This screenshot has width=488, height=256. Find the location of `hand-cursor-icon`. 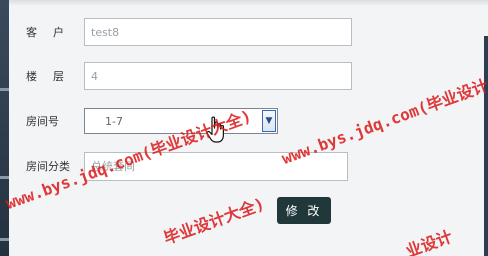

hand-cursor-icon is located at coordinates (215, 129).